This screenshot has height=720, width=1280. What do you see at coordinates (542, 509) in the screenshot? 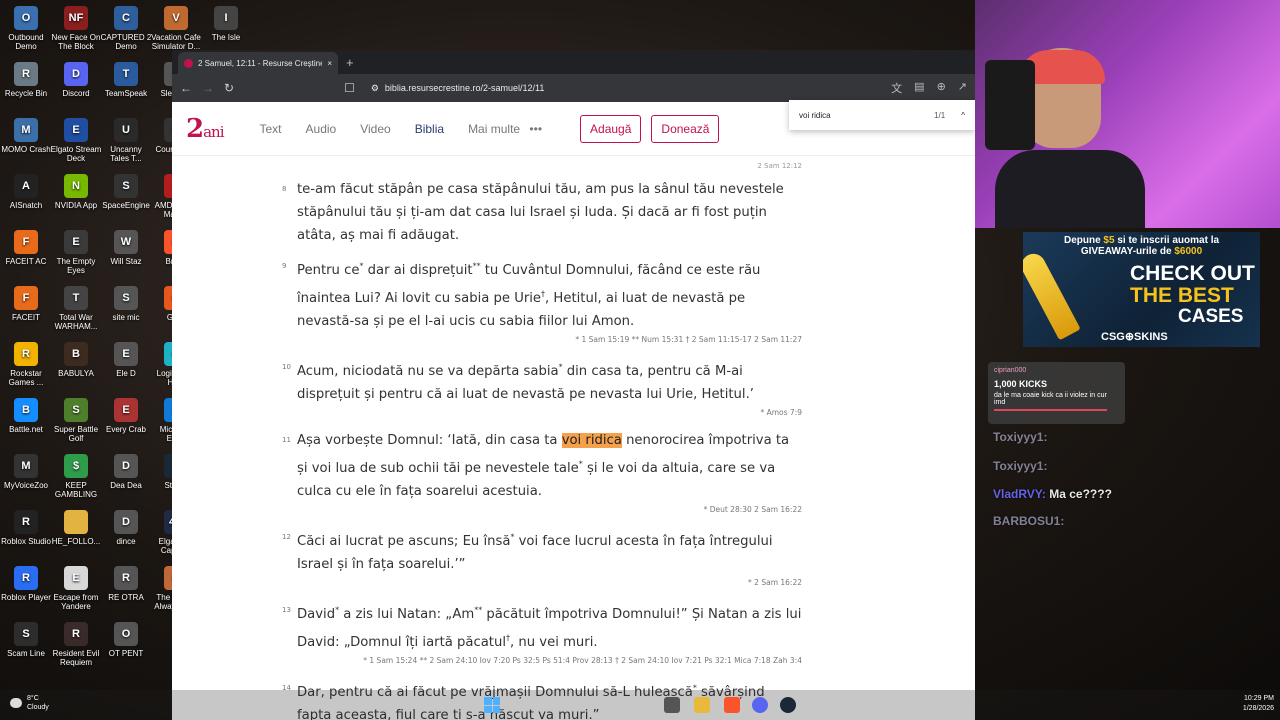
I see `cross-references: * Deut 28:30 2 Sam 16:22` at bounding box center [542, 509].